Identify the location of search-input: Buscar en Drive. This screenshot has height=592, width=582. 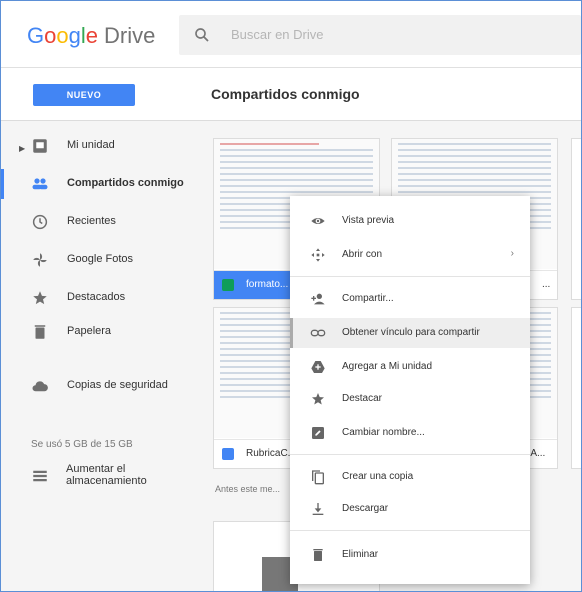
(277, 34).